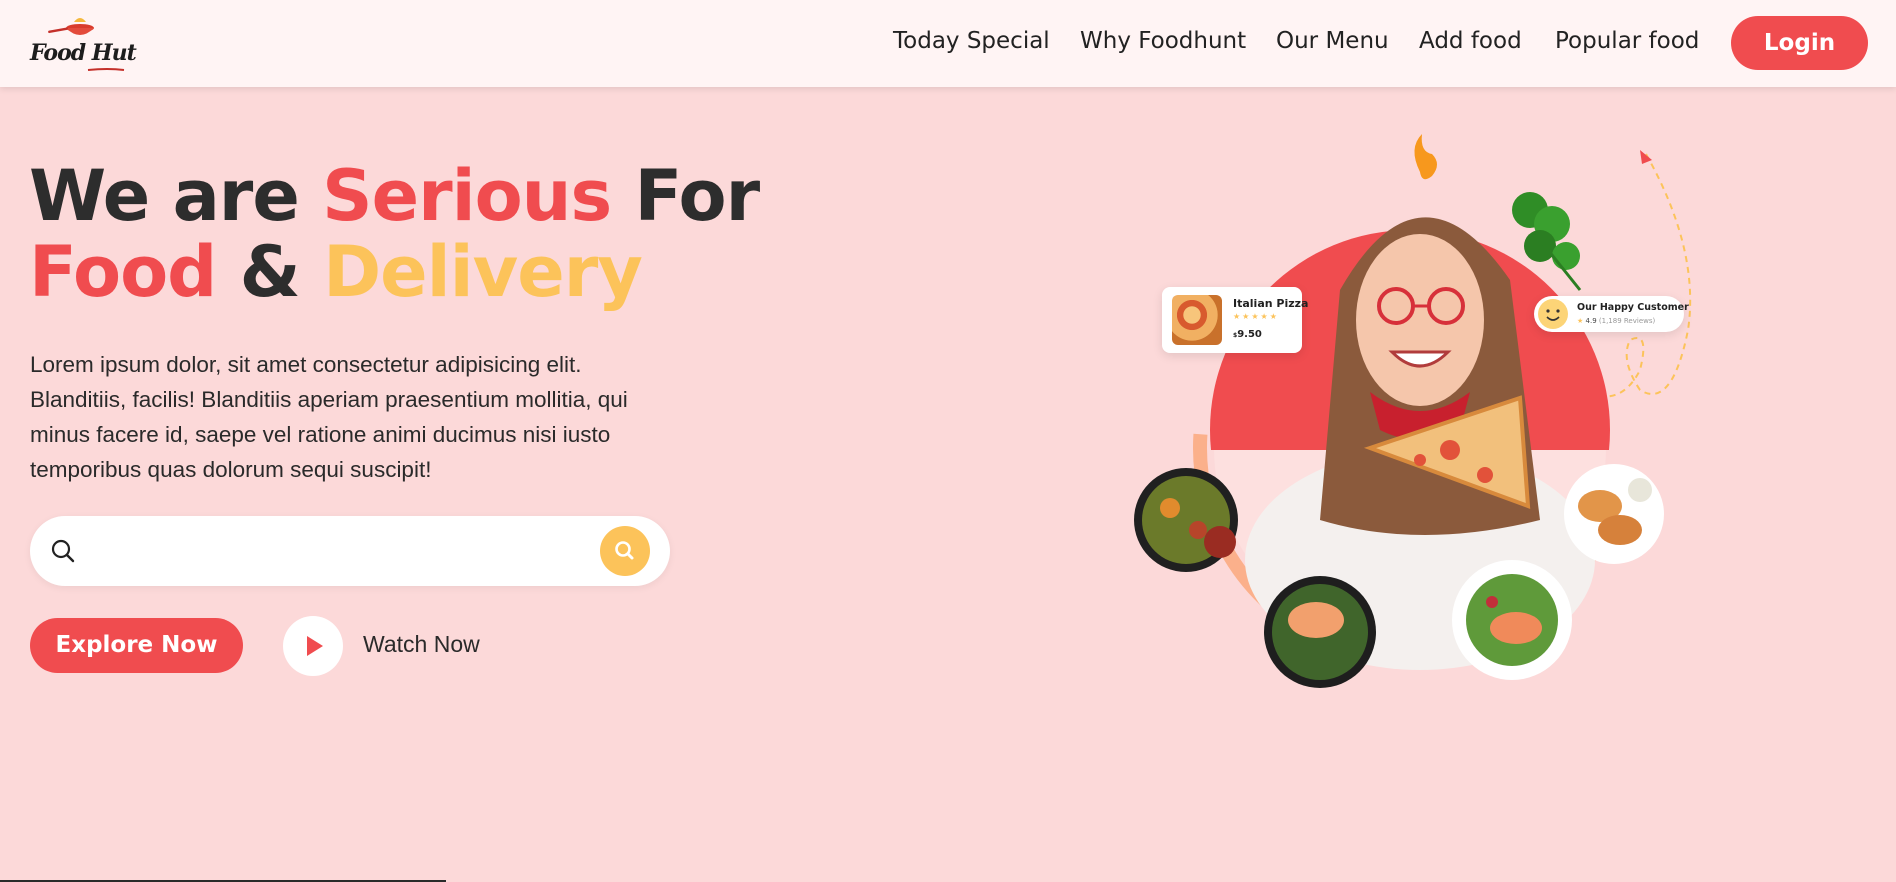 This screenshot has height=882, width=1896. I want to click on pizza-card: Italian Pizza ★★★★★ $9.50, so click(1235, 320).